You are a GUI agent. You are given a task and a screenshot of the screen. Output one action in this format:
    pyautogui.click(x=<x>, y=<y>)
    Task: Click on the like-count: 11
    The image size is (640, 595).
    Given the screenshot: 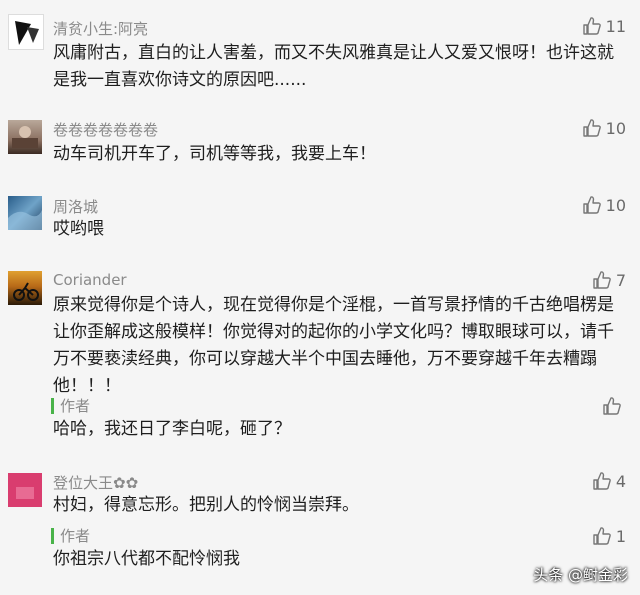 What is the action you would take?
    pyautogui.click(x=615, y=26)
    